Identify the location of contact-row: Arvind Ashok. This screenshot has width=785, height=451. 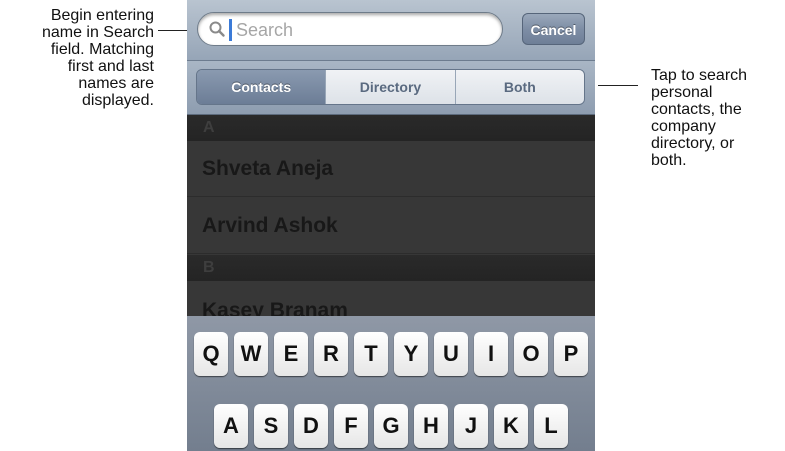
(391, 226).